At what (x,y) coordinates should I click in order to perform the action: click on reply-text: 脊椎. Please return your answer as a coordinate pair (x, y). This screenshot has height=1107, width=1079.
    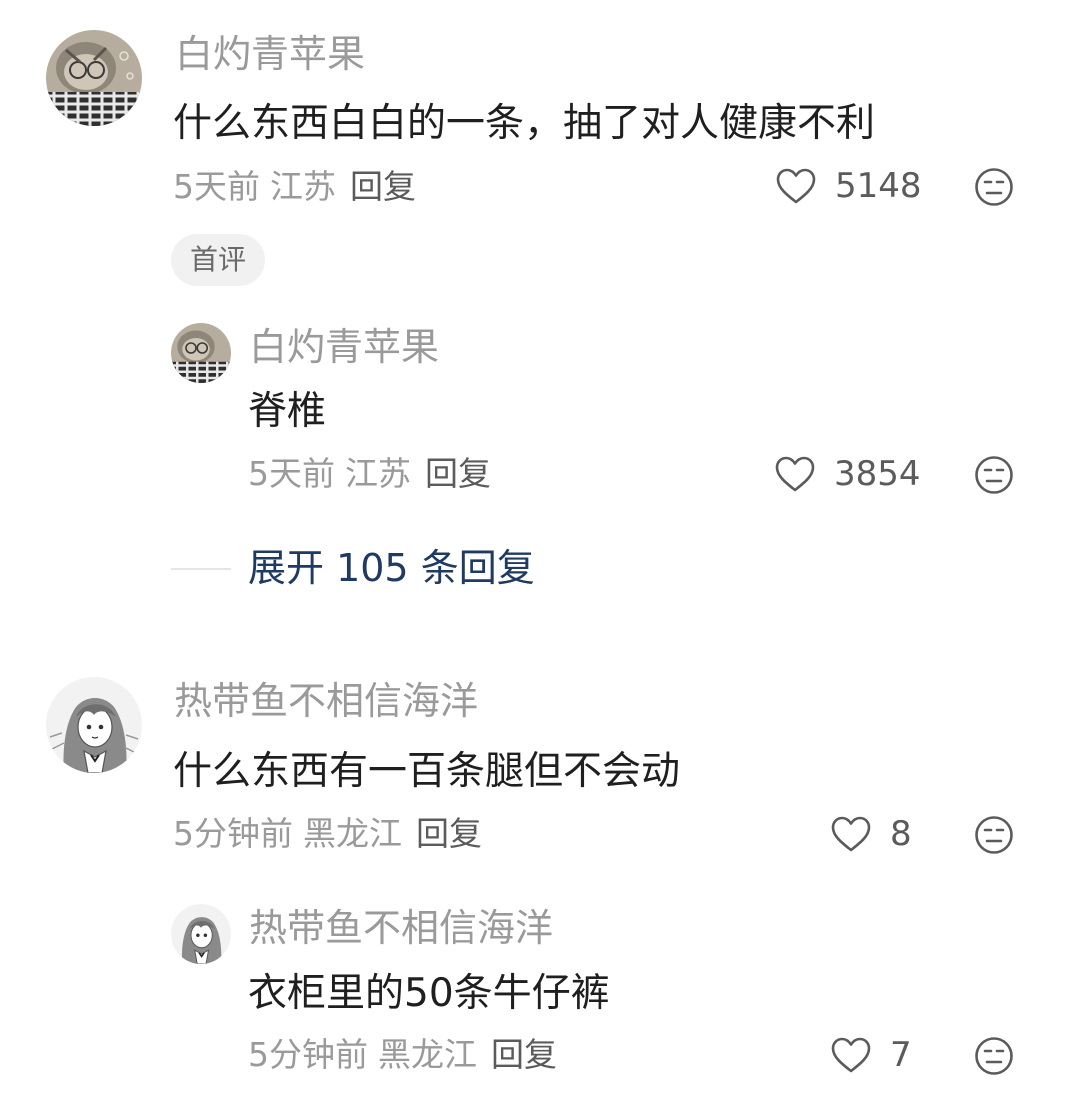
    Looking at the image, I should click on (287, 411).